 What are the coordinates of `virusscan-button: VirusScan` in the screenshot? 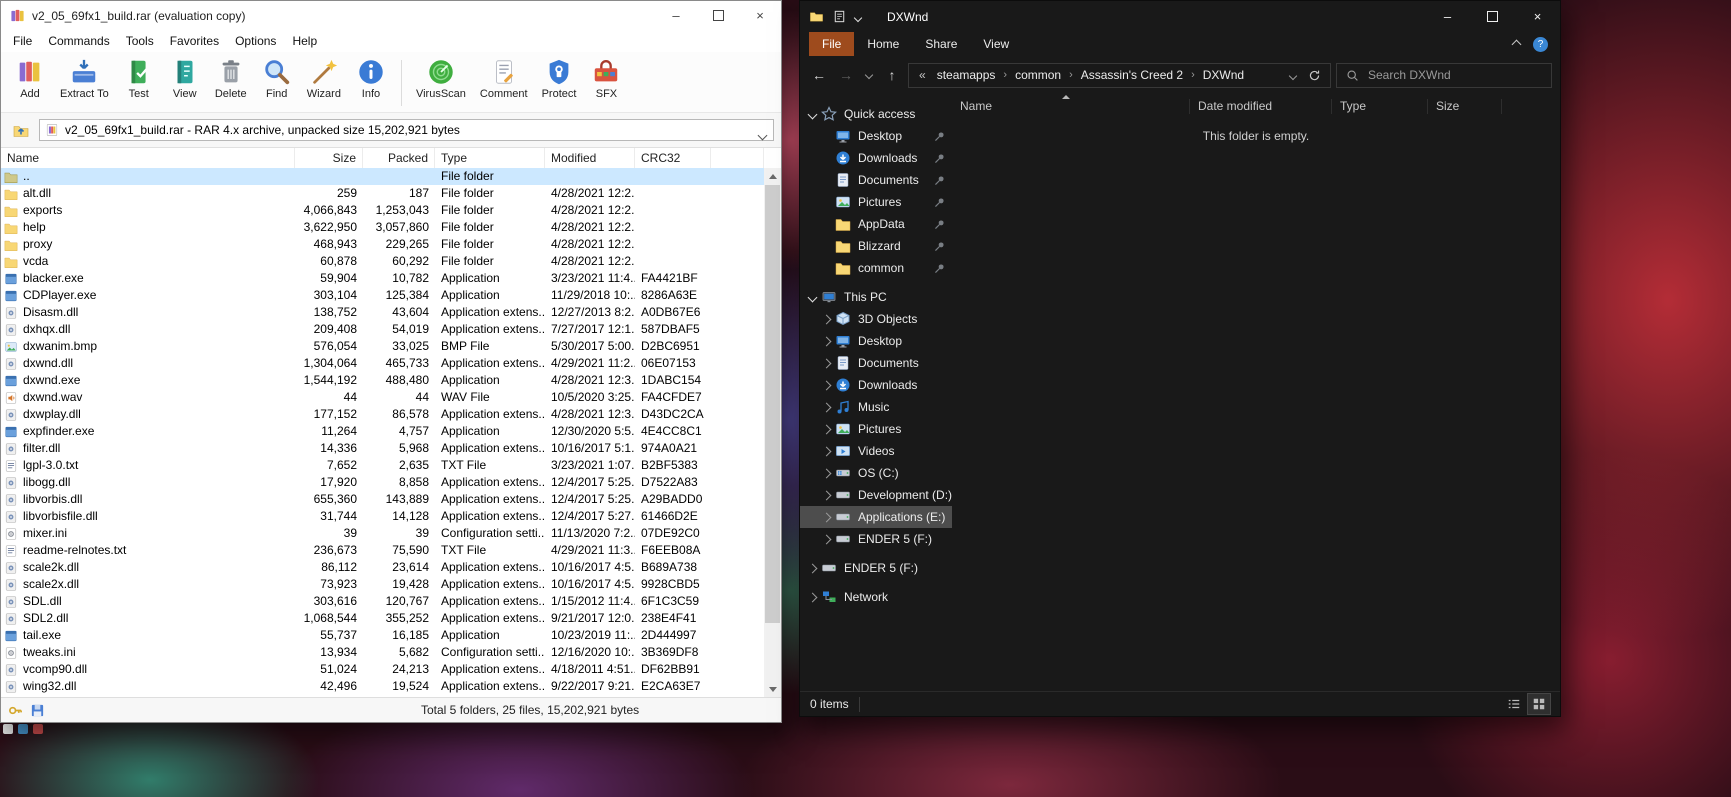 It's located at (441, 77).